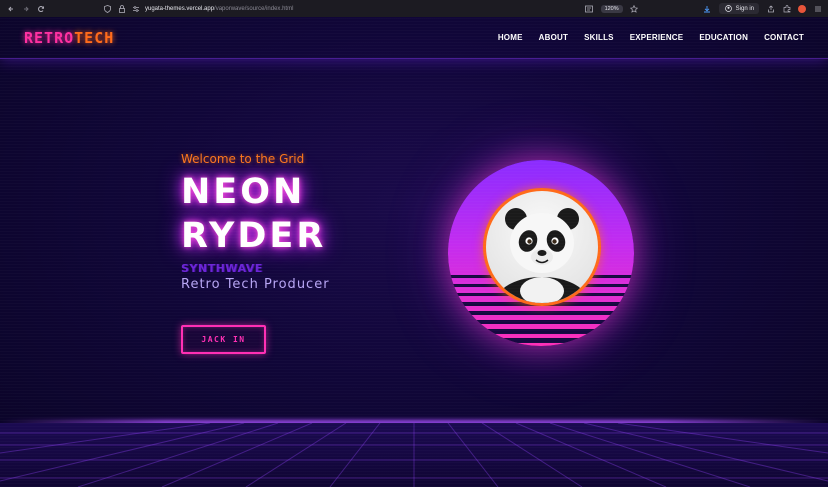  I want to click on hero-name-line-1: NEON, so click(243, 192).